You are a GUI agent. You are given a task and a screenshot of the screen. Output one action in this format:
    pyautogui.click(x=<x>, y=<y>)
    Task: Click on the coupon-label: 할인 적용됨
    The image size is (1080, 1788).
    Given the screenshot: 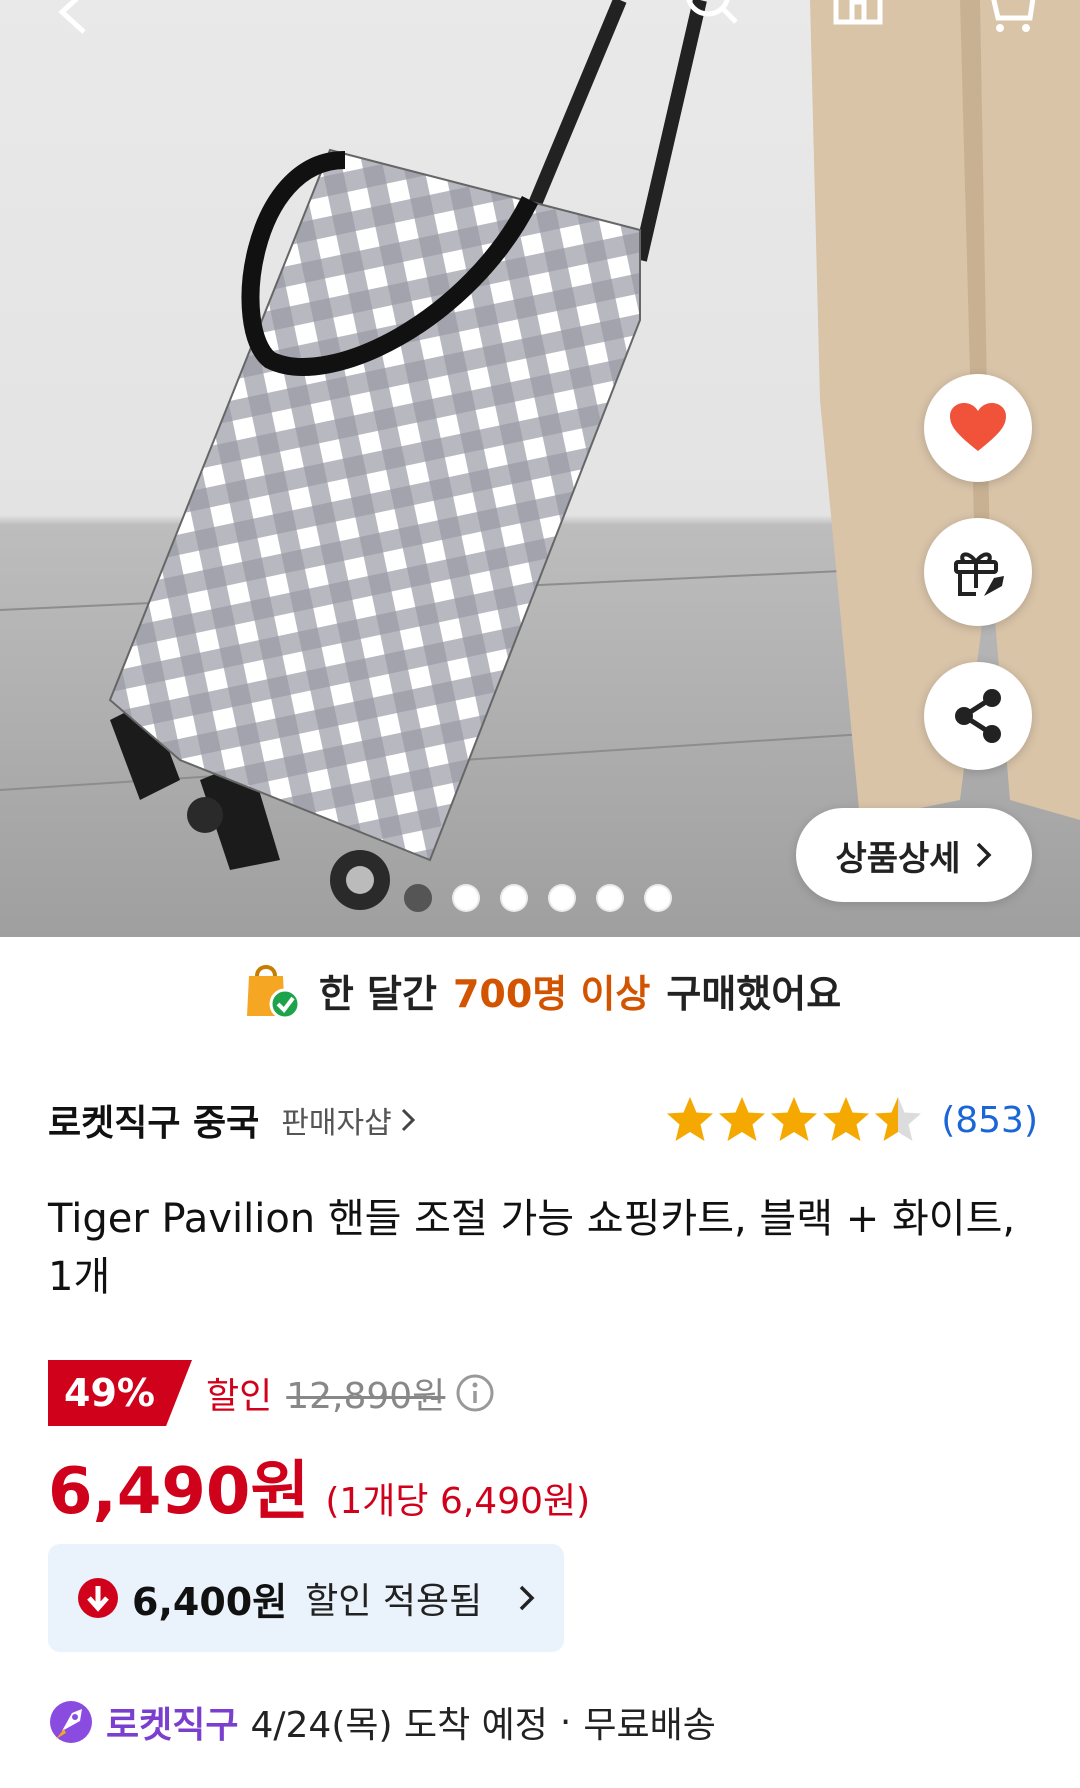 What is the action you would take?
    pyautogui.click(x=394, y=1601)
    